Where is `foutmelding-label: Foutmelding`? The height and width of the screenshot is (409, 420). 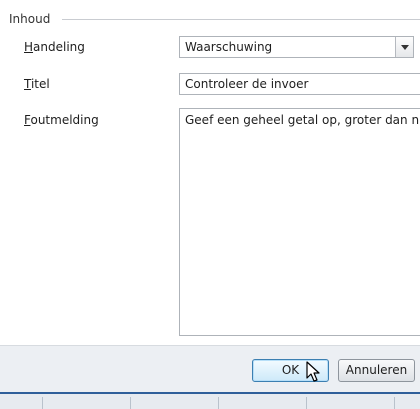 foutmelding-label: Foutmelding is located at coordinates (61, 120).